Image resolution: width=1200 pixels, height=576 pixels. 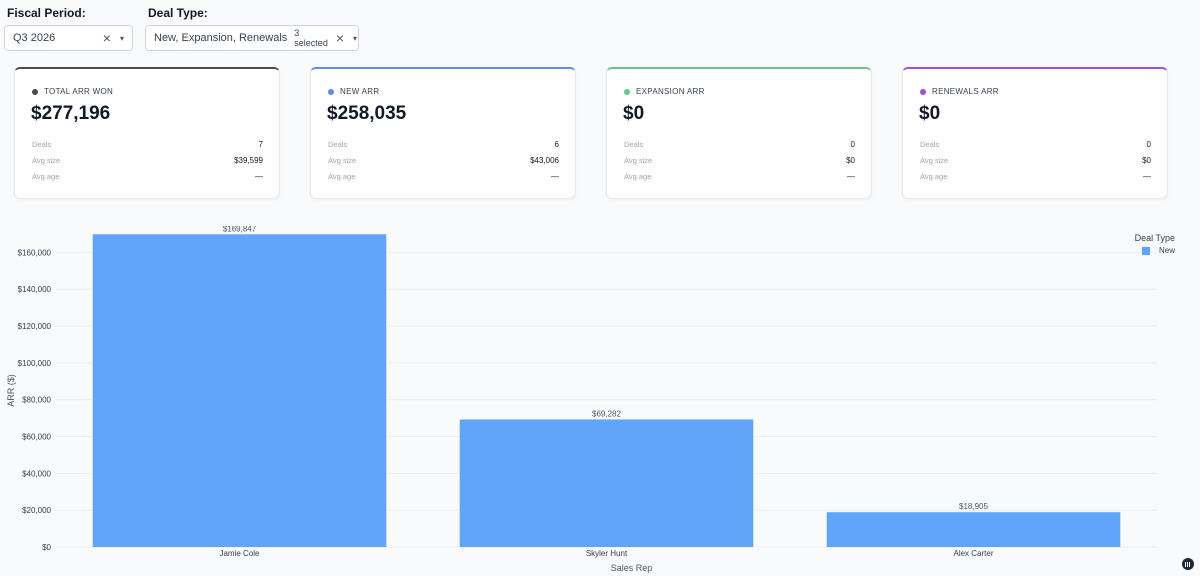 I want to click on chart-insights-icon, so click(x=1188, y=564).